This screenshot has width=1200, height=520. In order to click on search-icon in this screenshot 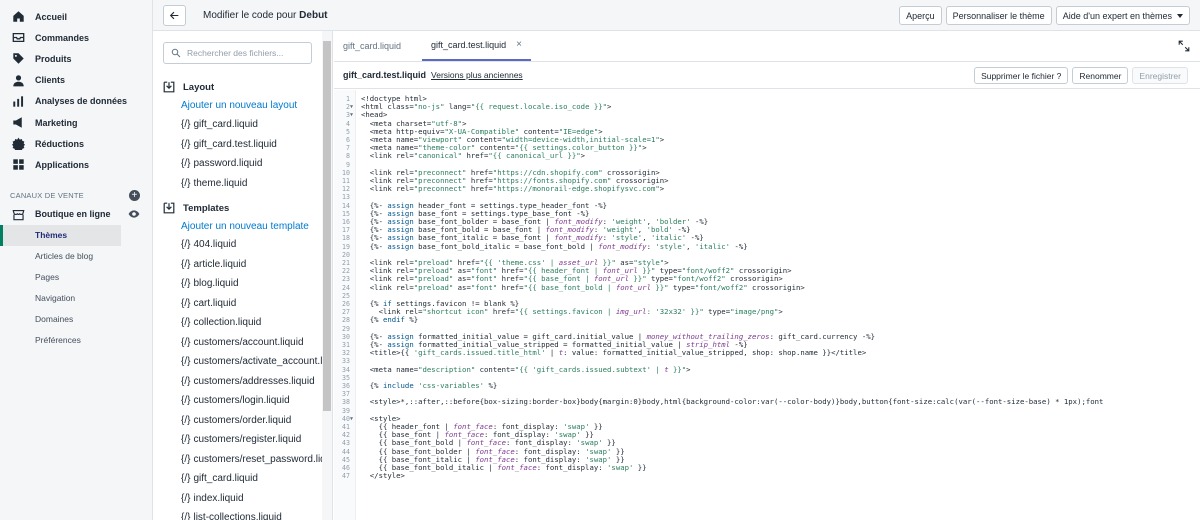, I will do `click(176, 53)`.